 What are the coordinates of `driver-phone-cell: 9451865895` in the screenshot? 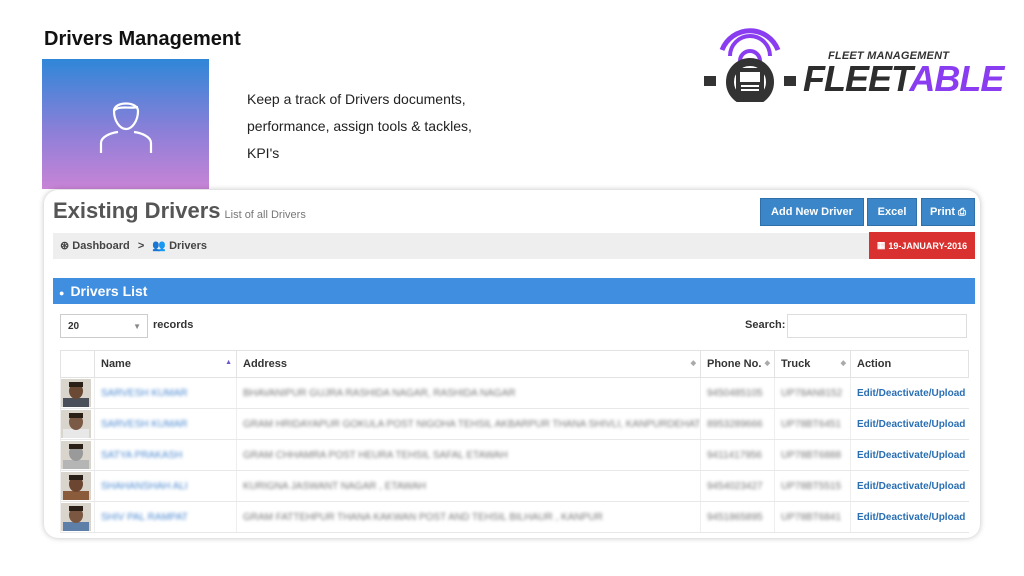 It's located at (737, 517).